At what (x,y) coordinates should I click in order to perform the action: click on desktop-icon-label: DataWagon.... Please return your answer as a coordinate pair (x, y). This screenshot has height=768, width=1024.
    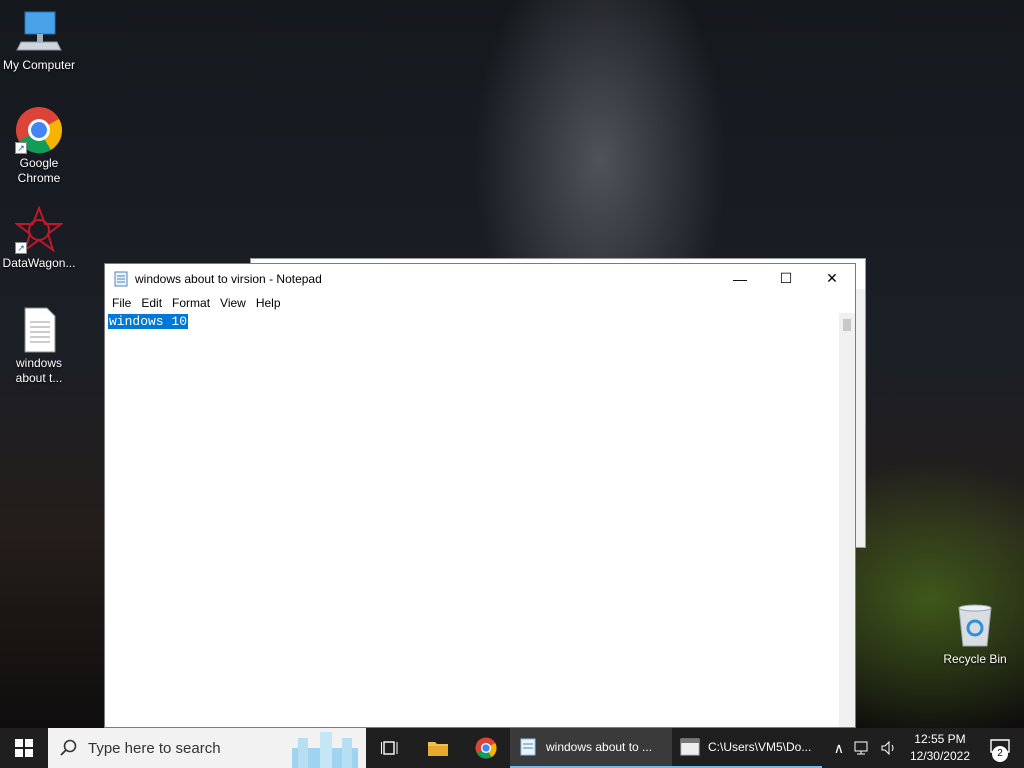
    Looking at the image, I should click on (39, 263).